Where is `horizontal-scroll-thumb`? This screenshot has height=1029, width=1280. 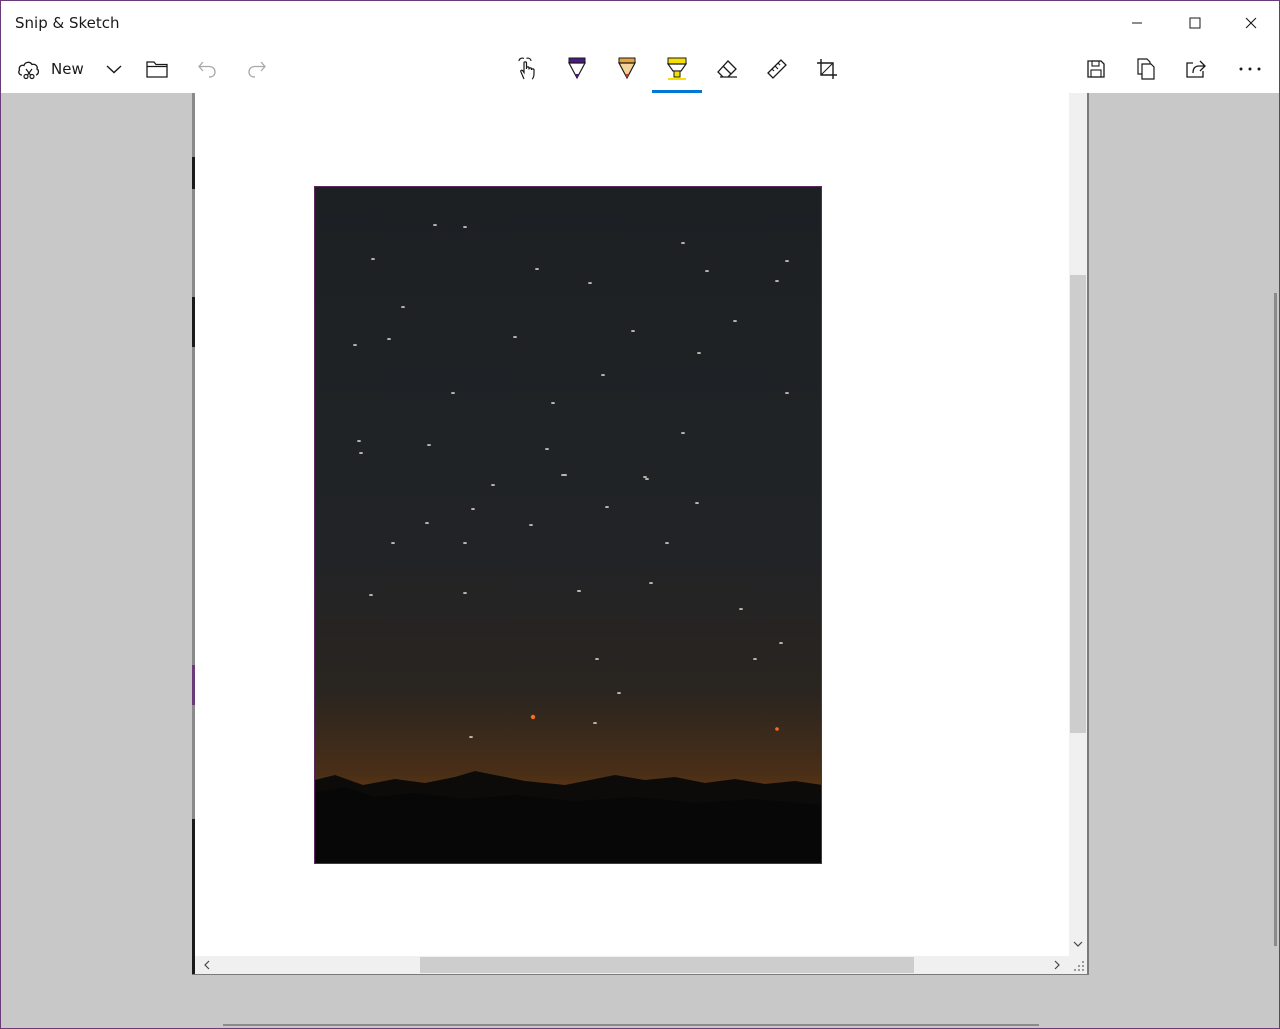 horizontal-scroll-thumb is located at coordinates (667, 965).